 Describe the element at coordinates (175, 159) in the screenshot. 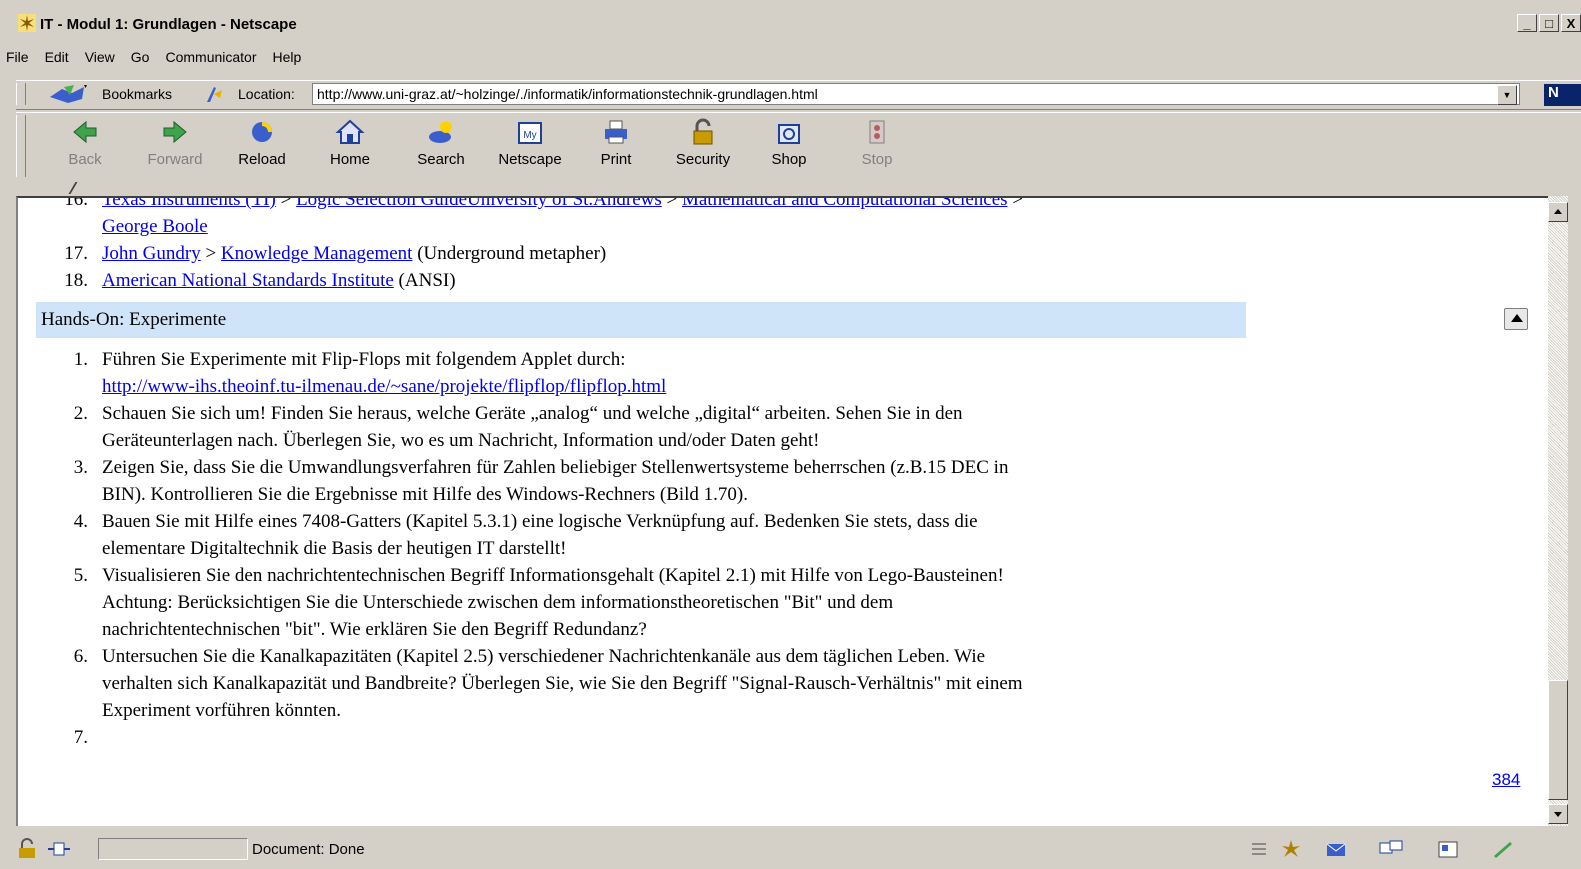

I see `forward-label: Forward` at that location.